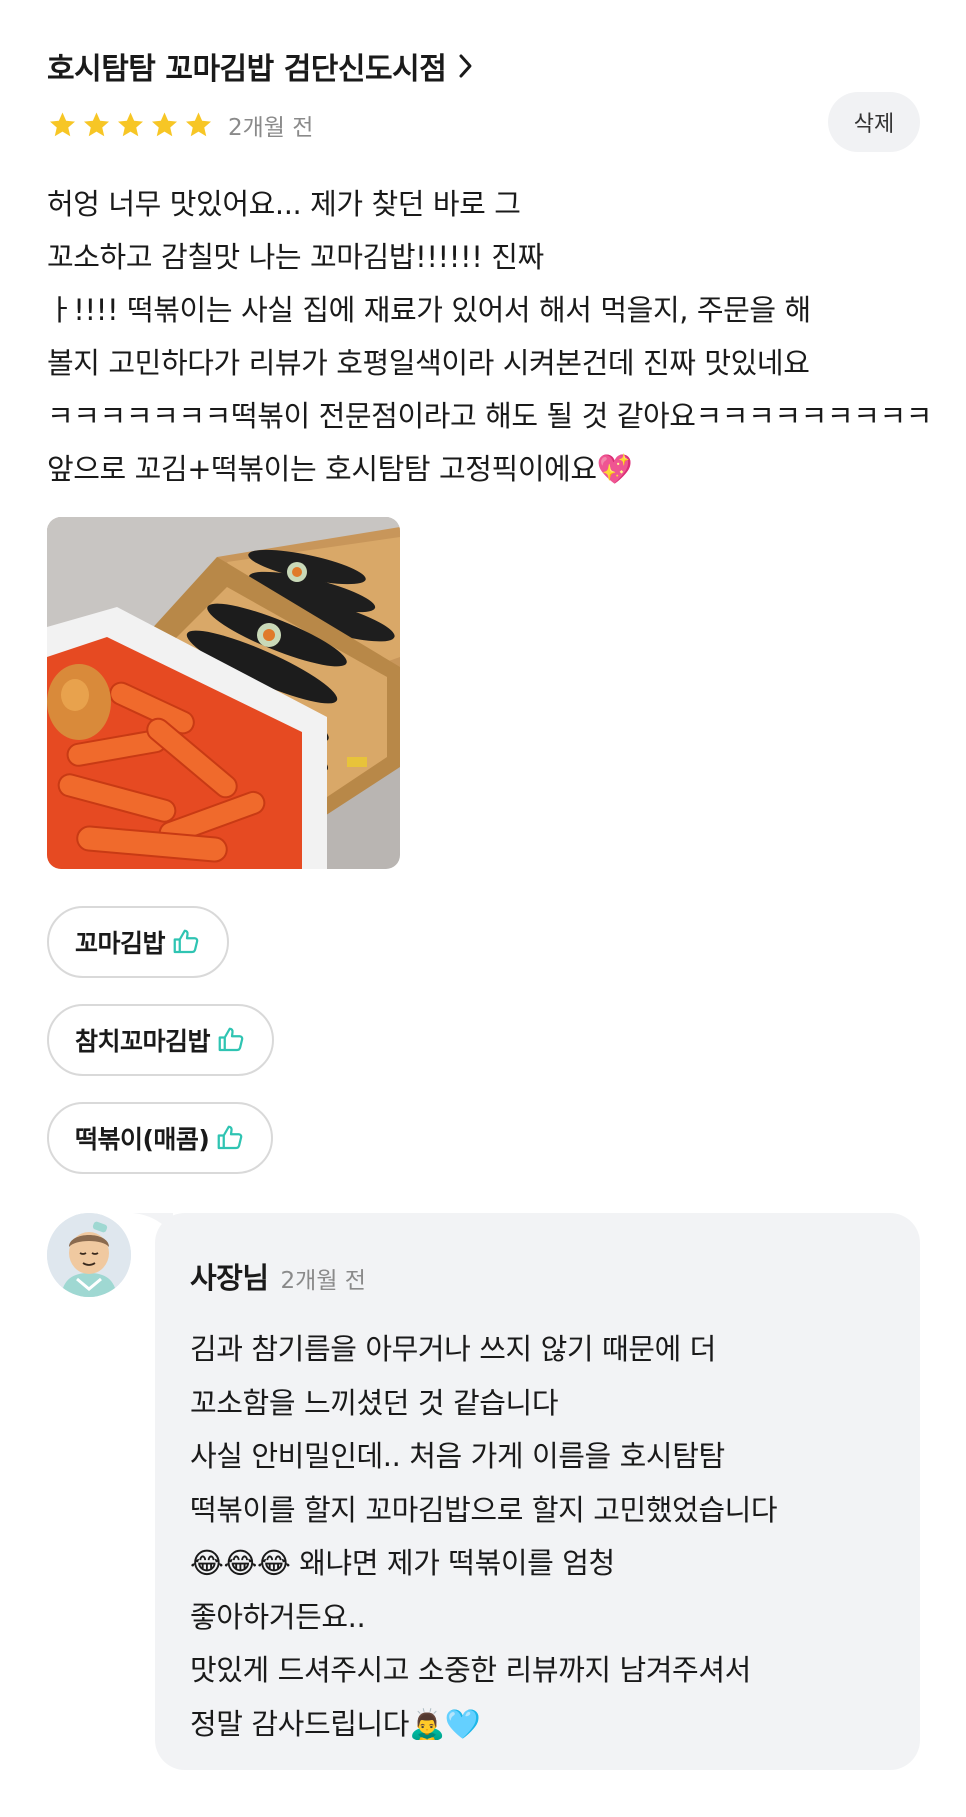 This screenshot has width=966, height=1817. What do you see at coordinates (229, 1278) in the screenshot?
I see `reply-author: 사장님` at bounding box center [229, 1278].